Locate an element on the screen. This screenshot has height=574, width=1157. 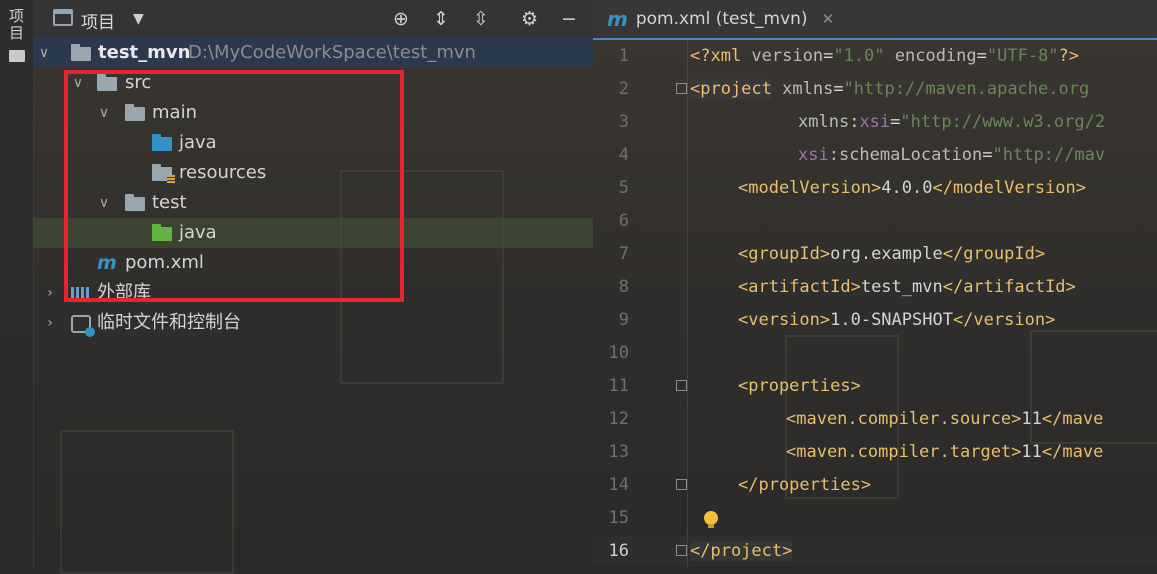
line-number: 13 is located at coordinates (618, 452).